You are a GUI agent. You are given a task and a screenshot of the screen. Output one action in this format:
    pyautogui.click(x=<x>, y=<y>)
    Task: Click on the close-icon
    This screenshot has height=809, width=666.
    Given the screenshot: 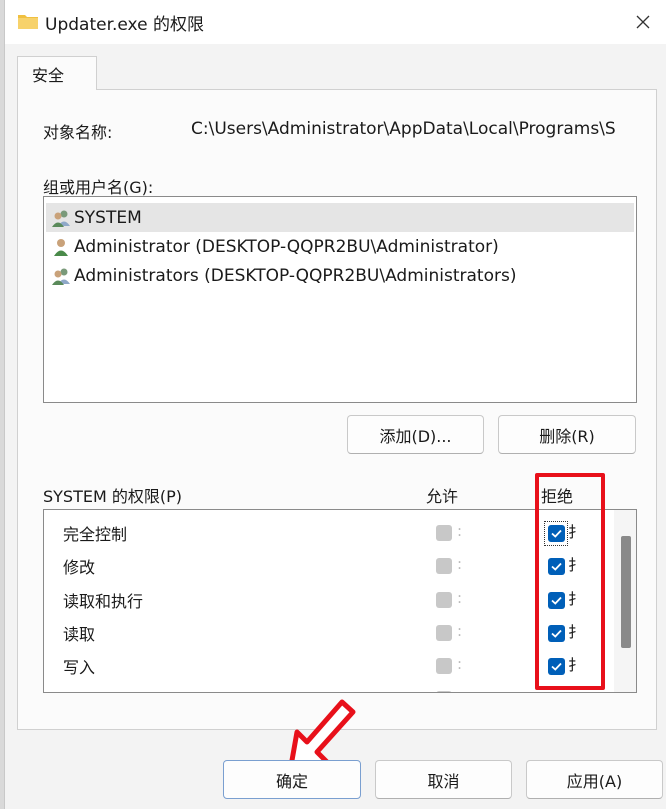 What is the action you would take?
    pyautogui.click(x=643, y=22)
    